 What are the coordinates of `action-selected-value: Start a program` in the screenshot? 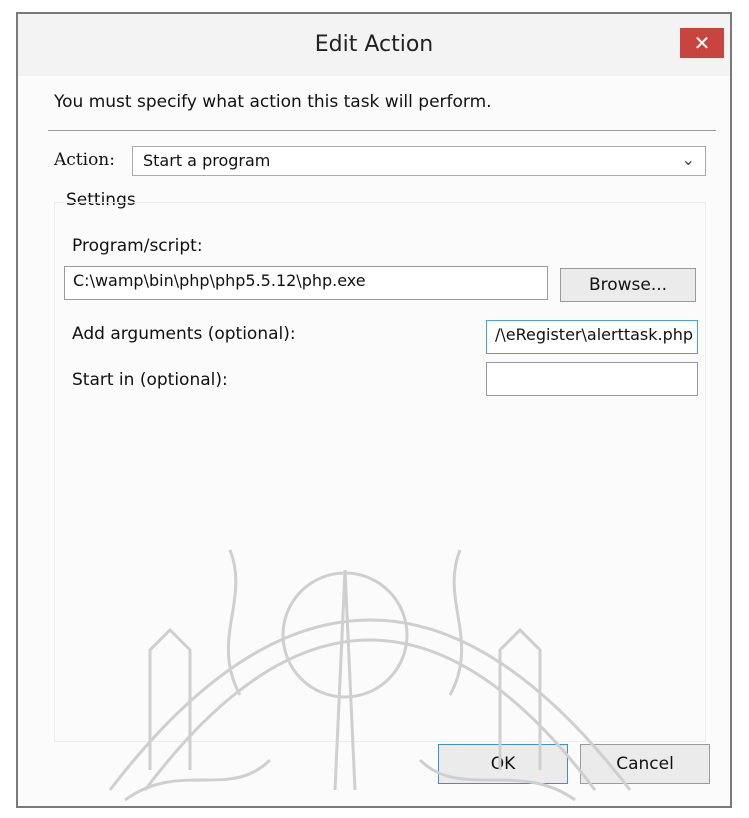 It's located at (207, 160).